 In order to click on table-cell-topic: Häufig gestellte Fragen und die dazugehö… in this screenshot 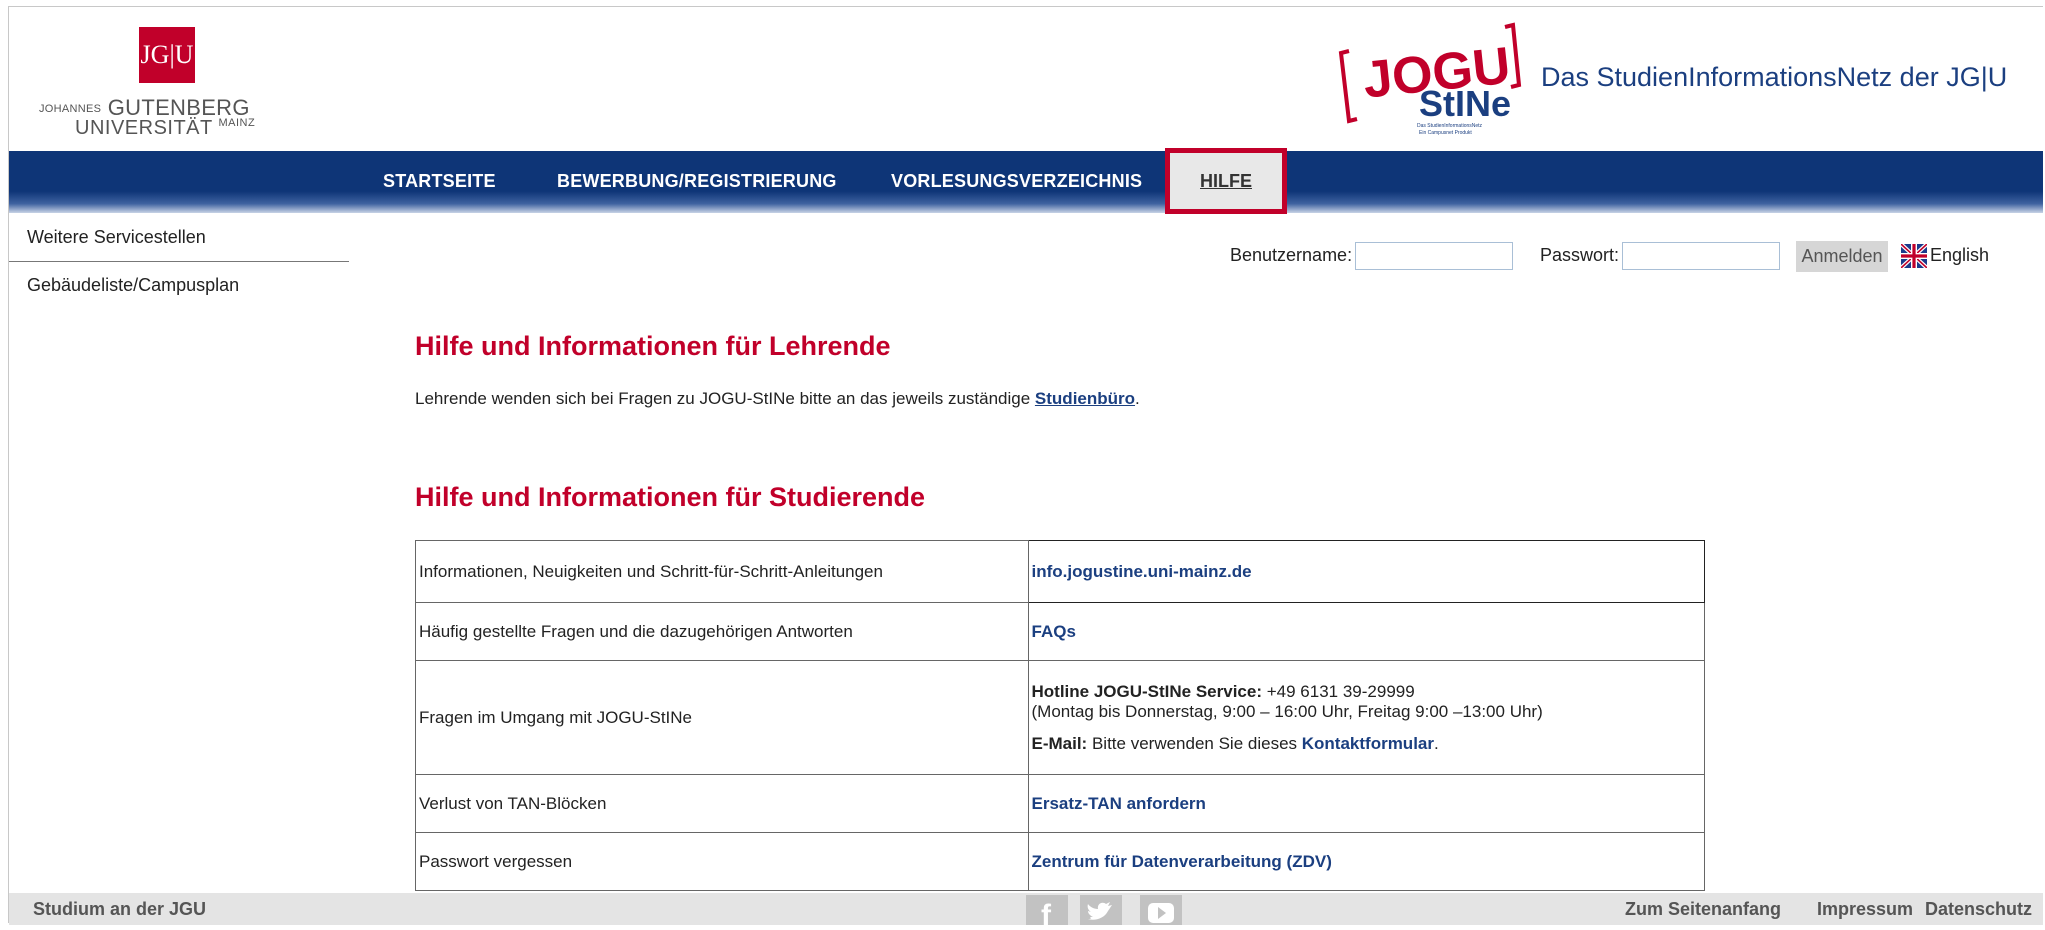, I will do `click(722, 631)`.